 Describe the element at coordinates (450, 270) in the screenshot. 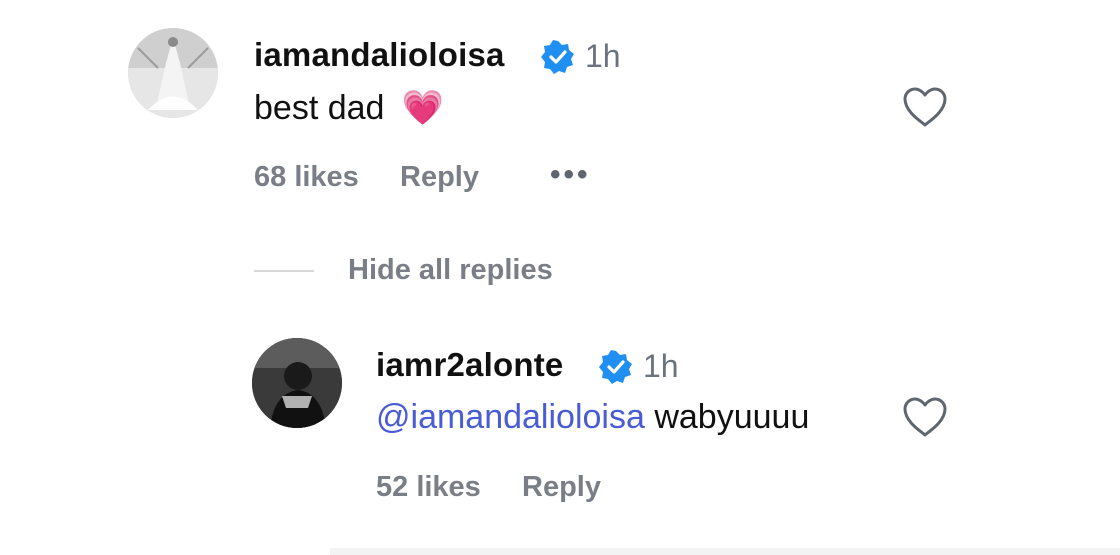

I see `hide-all-replies-button: Hide all replies` at that location.